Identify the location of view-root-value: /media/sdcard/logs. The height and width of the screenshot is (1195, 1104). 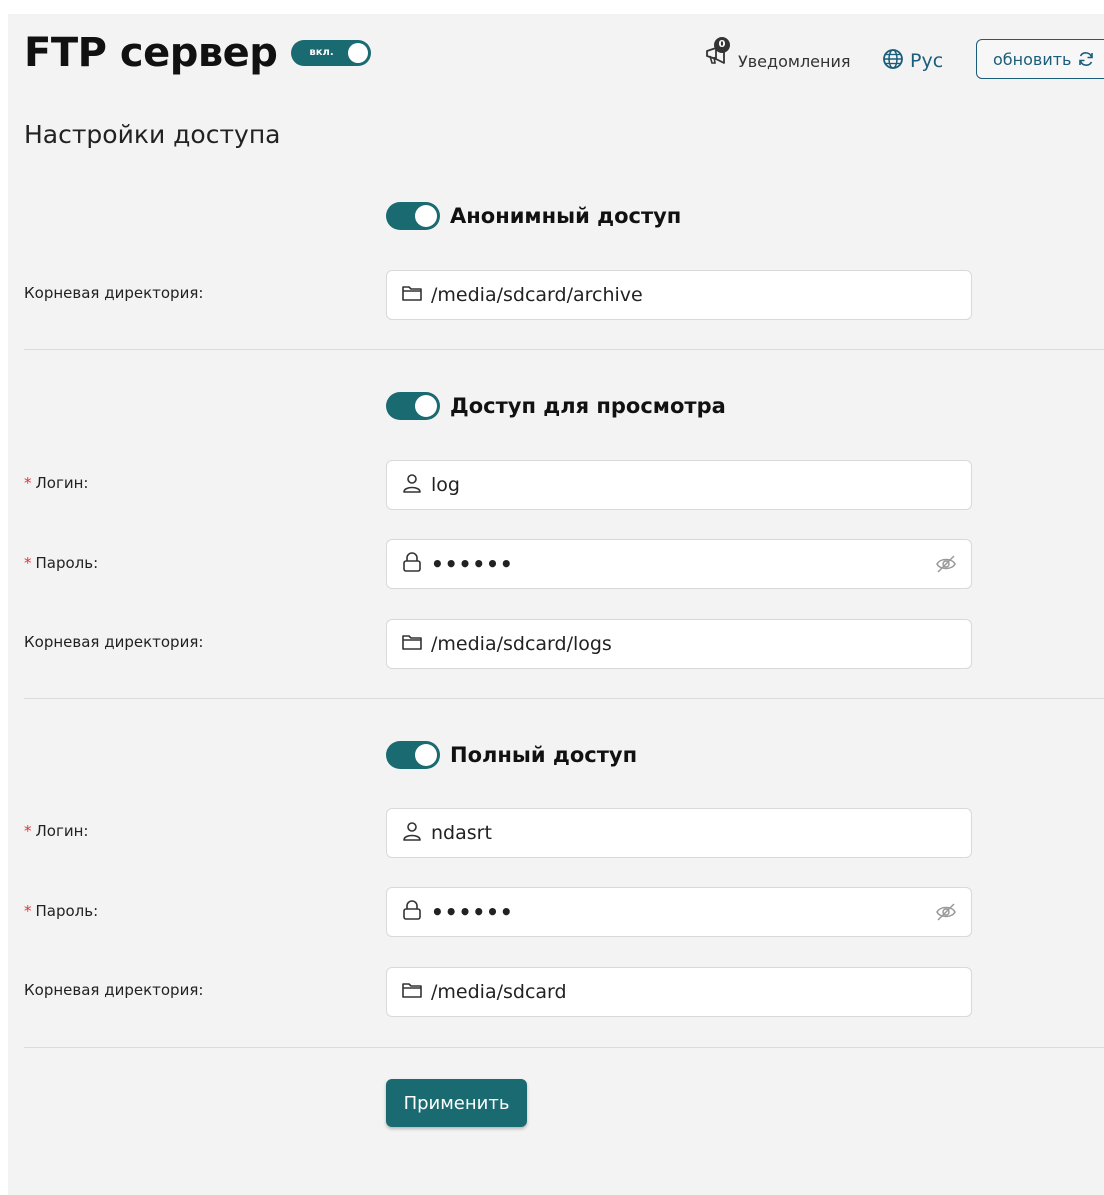
(521, 644).